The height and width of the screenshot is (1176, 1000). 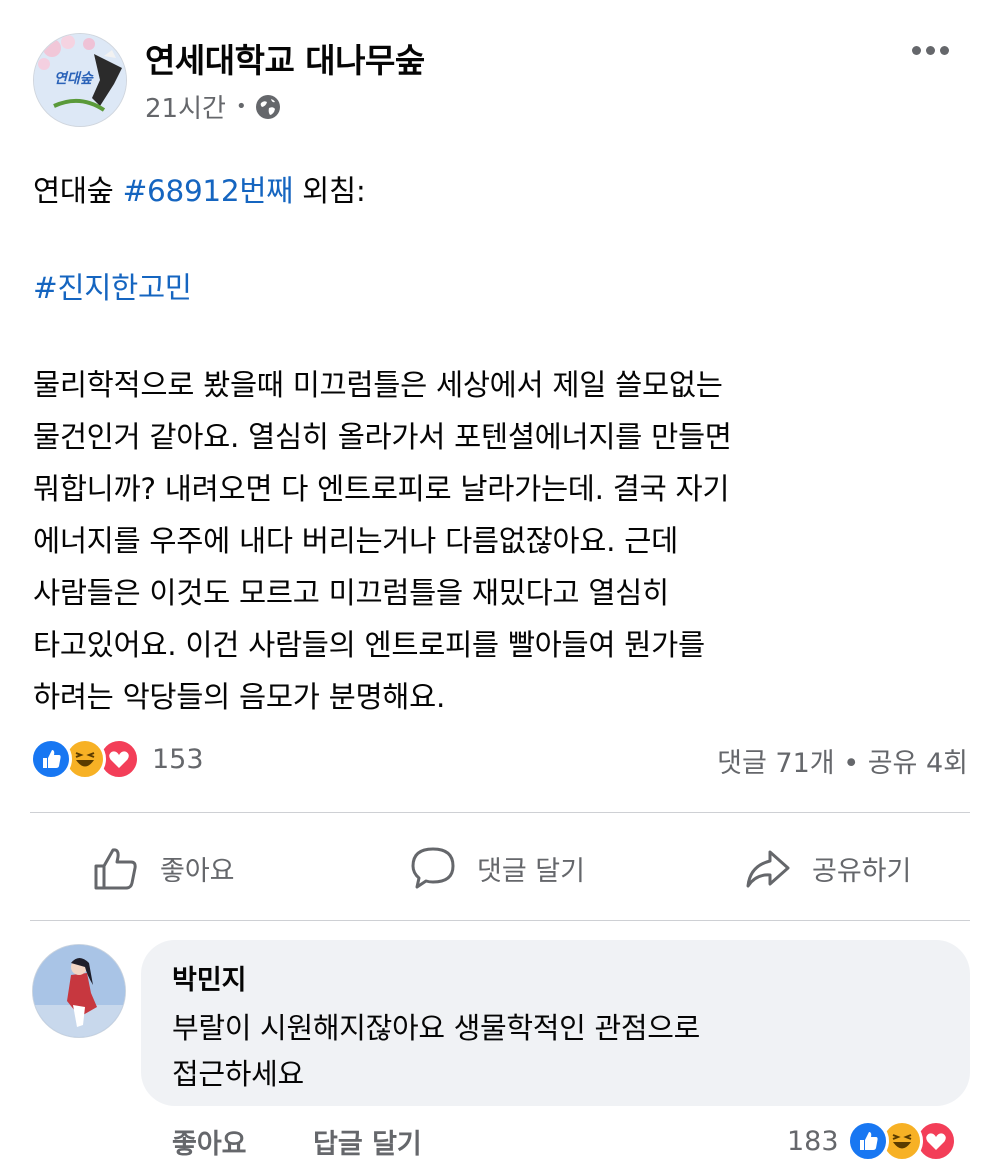 I want to click on share-label: 공유하기, so click(x=862, y=871).